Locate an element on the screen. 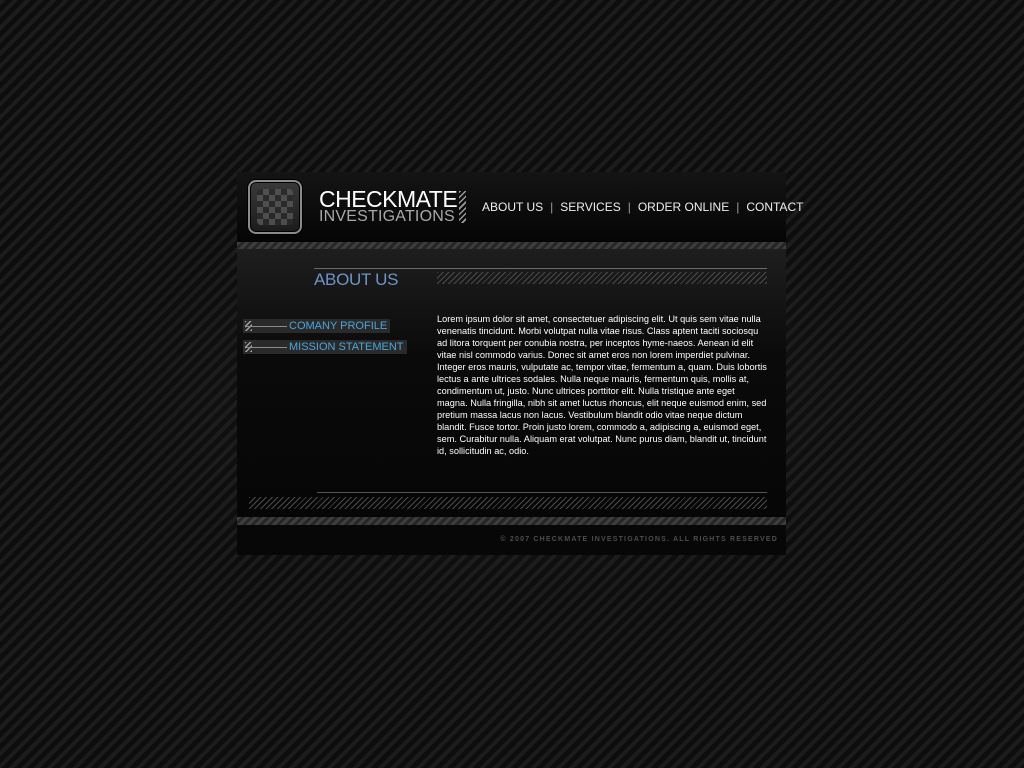 The width and height of the screenshot is (1024, 768). sidebar-item-label: COMANY PROFILE is located at coordinates (338, 326).